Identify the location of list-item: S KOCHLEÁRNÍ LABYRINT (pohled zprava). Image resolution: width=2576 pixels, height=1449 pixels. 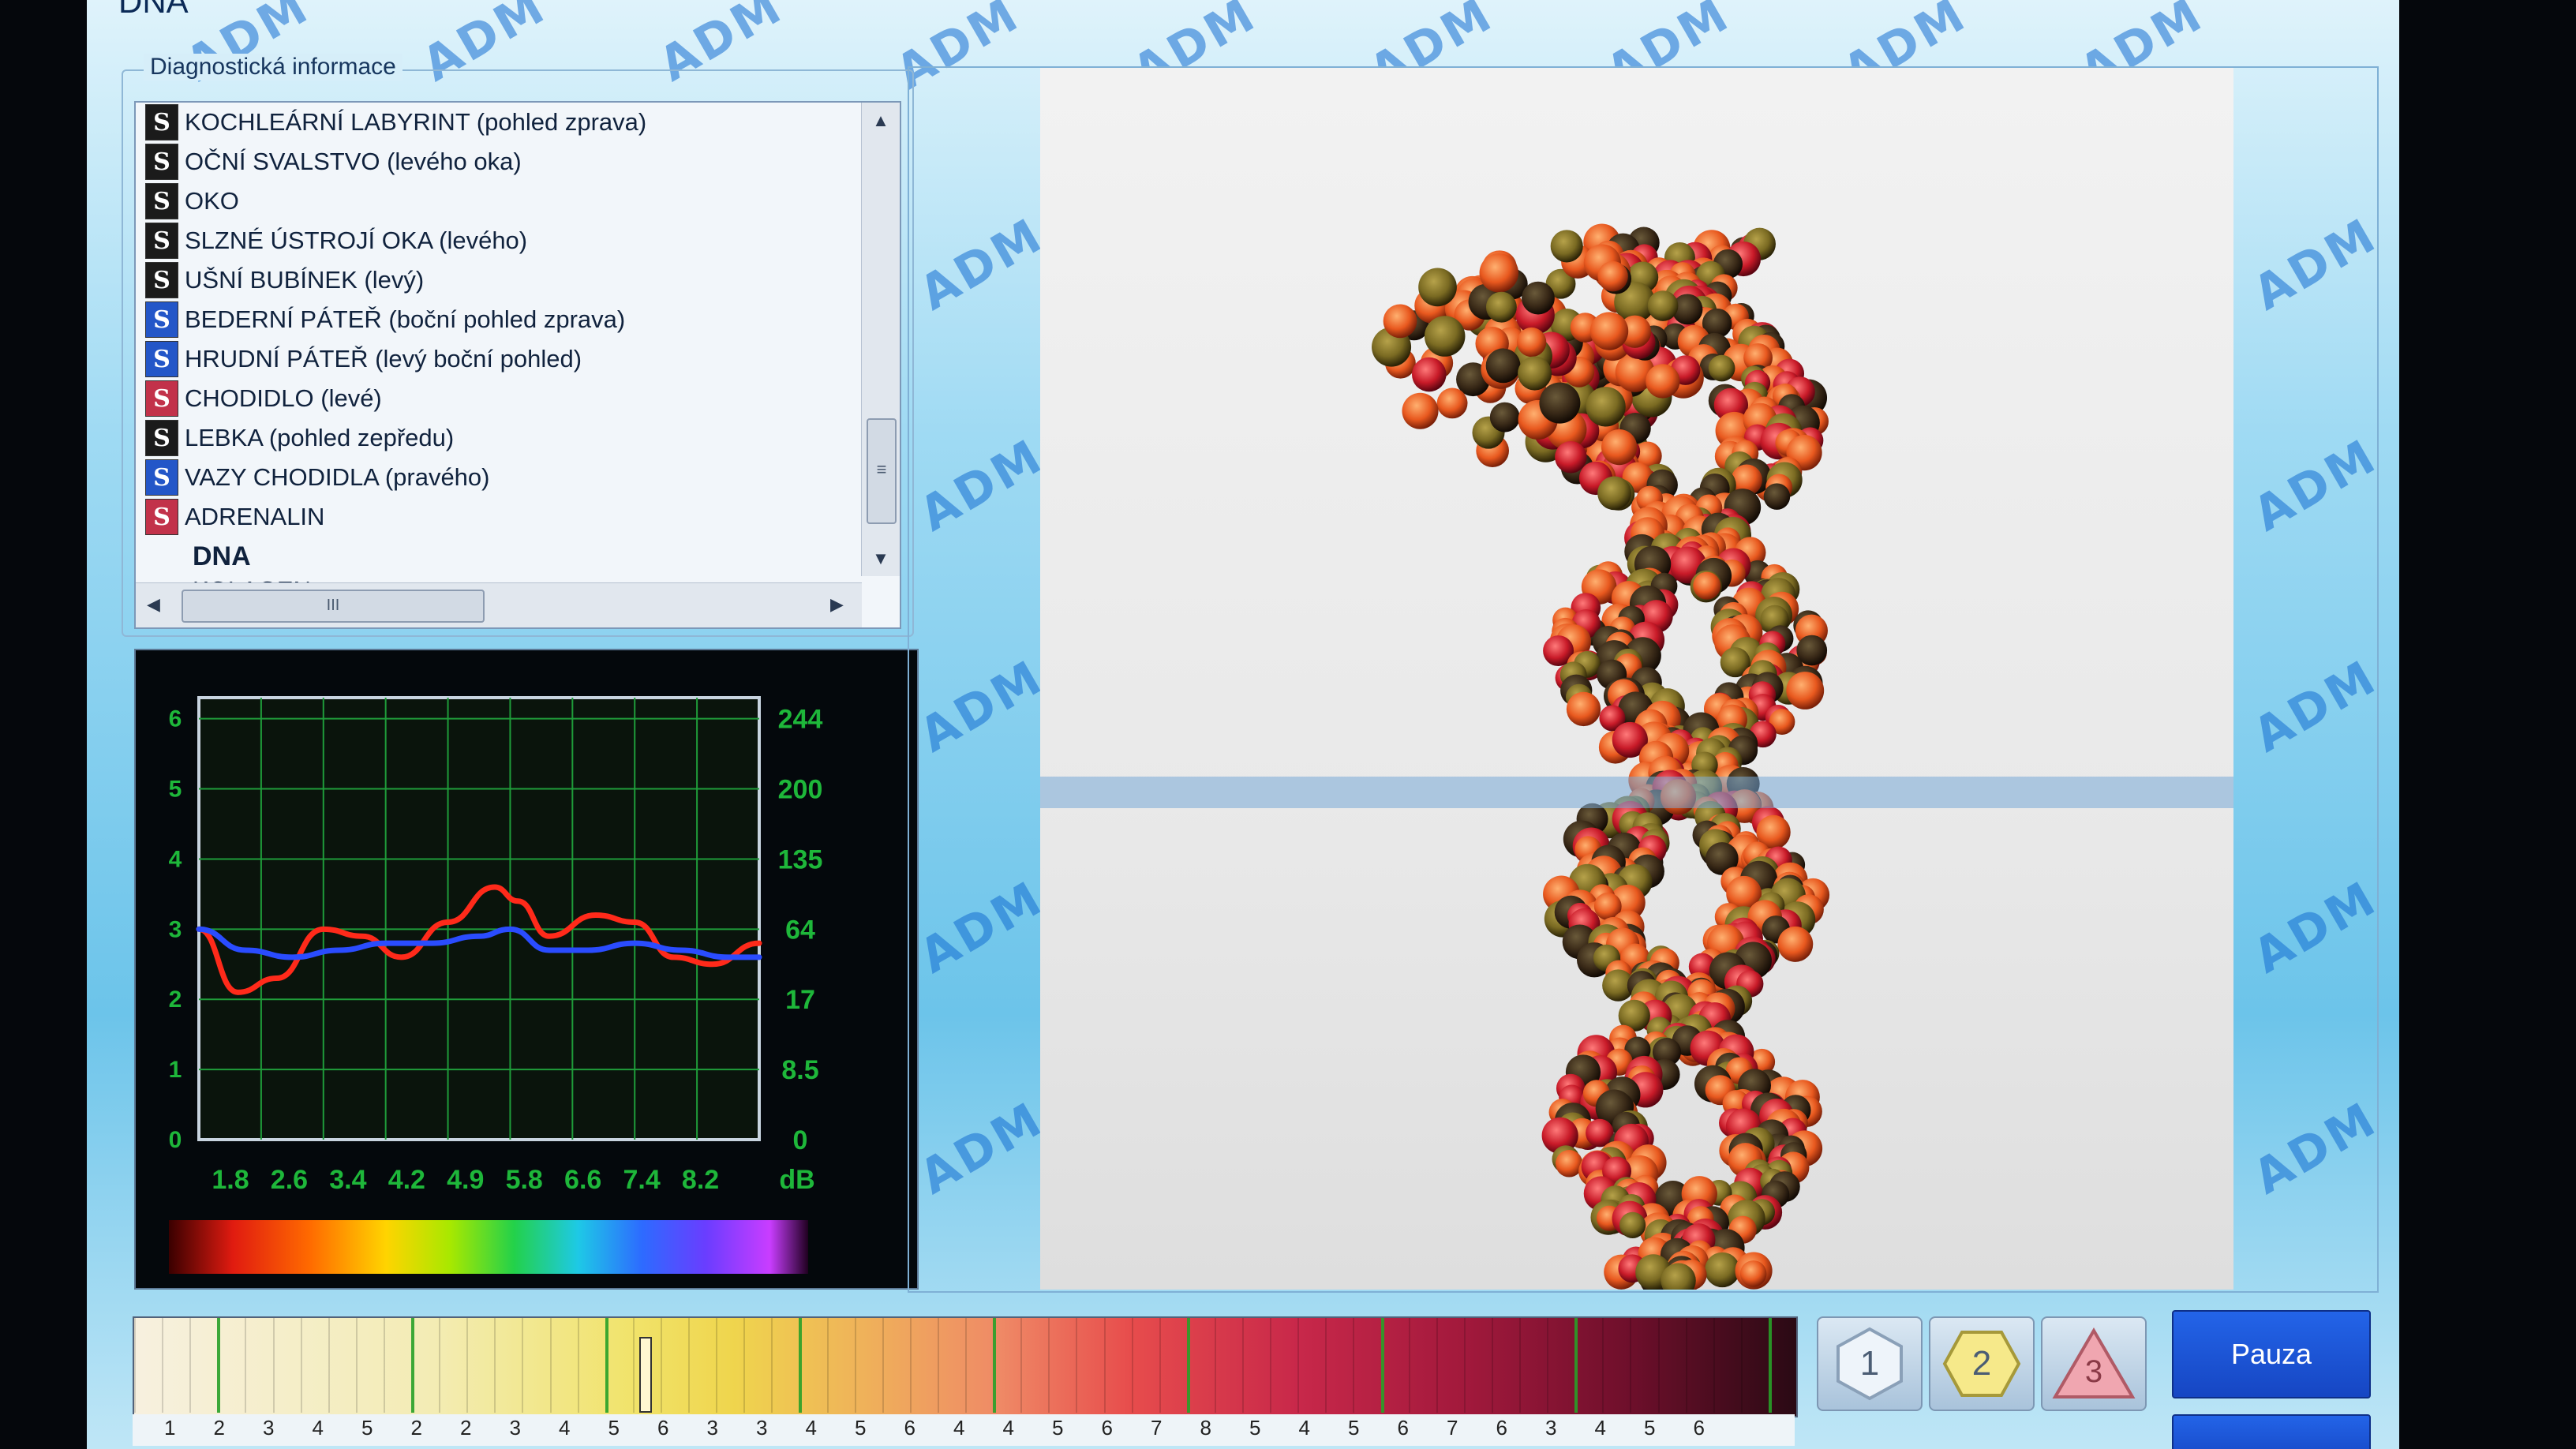
(484, 122).